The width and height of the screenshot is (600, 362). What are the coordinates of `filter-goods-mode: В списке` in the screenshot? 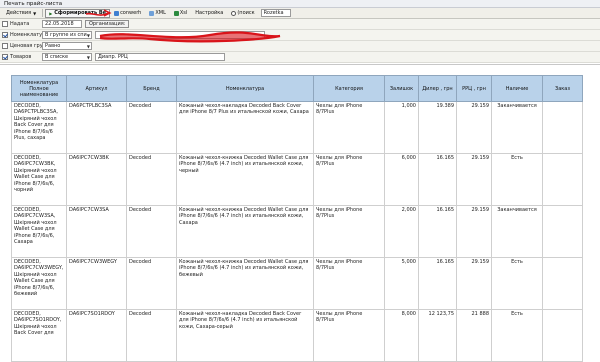 It's located at (57, 57).